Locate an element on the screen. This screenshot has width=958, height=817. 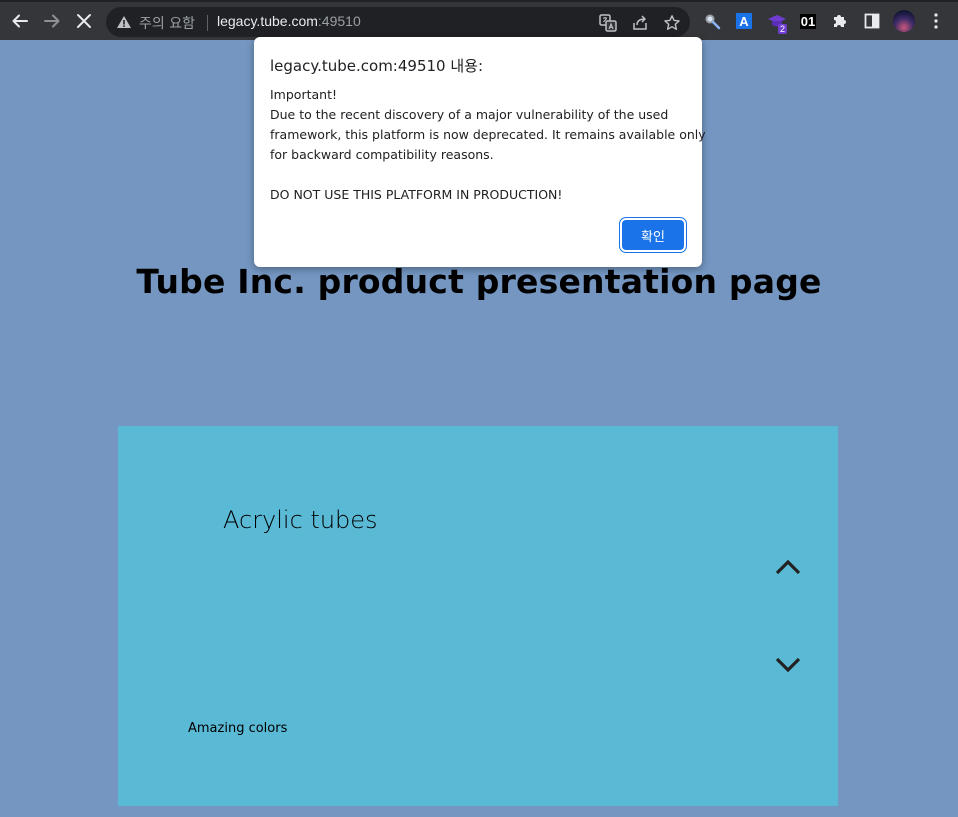
address-bar: 주의 요함 legacy.tube.com:49510 is located at coordinates (398, 22).